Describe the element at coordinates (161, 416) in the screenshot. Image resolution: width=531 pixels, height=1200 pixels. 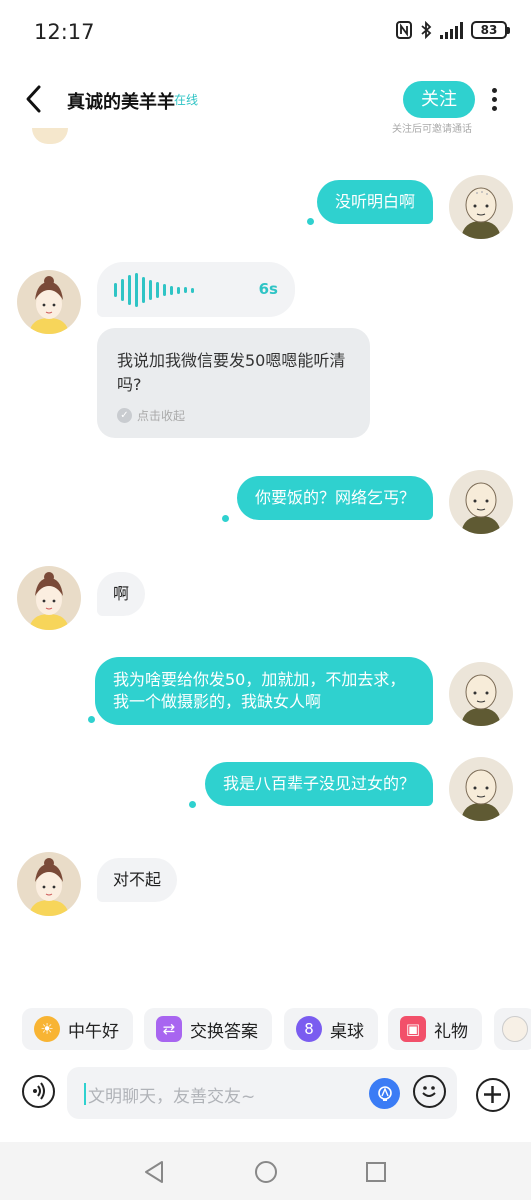
I see `collapse-label: 点击收起` at that location.